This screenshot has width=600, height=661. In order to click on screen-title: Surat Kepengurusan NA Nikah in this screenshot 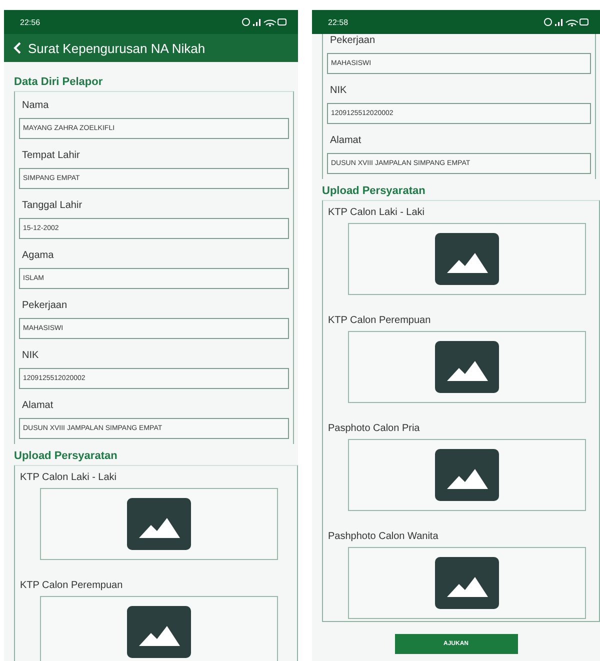, I will do `click(117, 48)`.